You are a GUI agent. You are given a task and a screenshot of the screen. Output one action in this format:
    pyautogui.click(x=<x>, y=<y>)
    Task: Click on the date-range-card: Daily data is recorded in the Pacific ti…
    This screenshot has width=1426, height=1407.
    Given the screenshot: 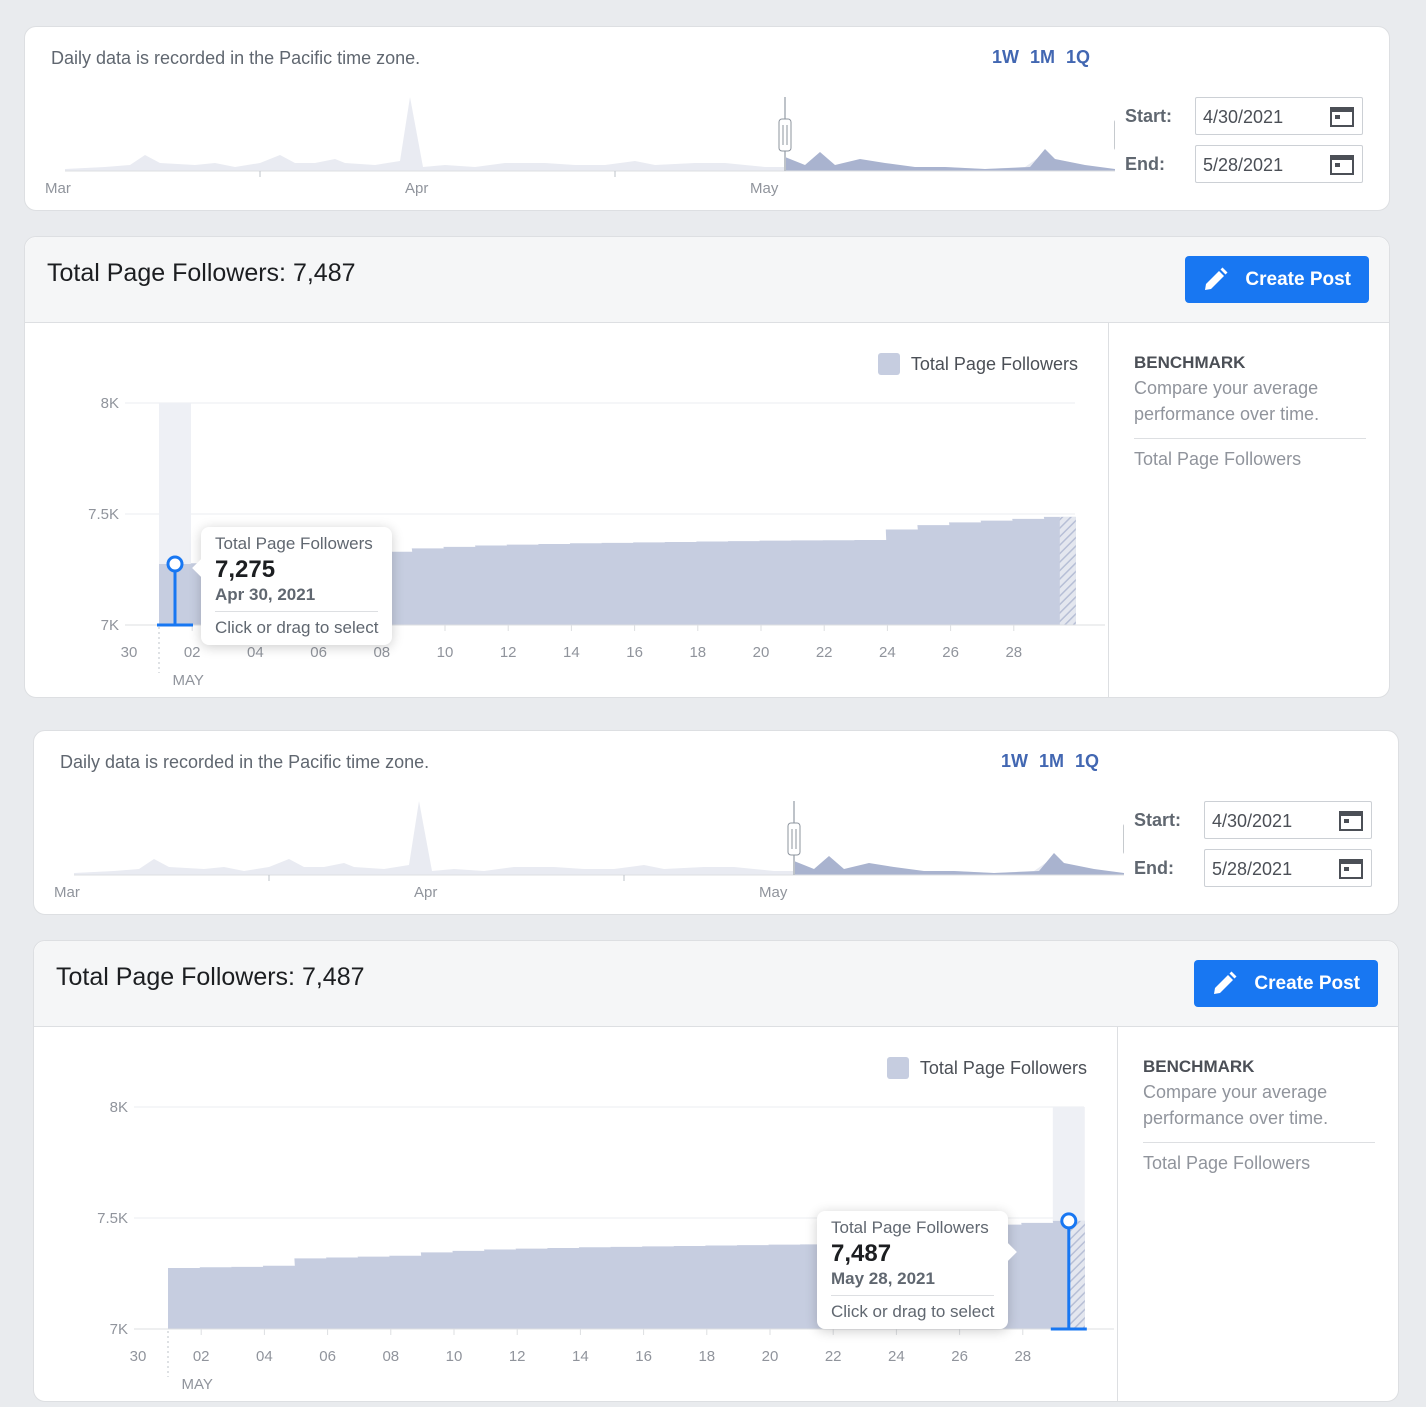 What is the action you would take?
    pyautogui.click(x=707, y=118)
    